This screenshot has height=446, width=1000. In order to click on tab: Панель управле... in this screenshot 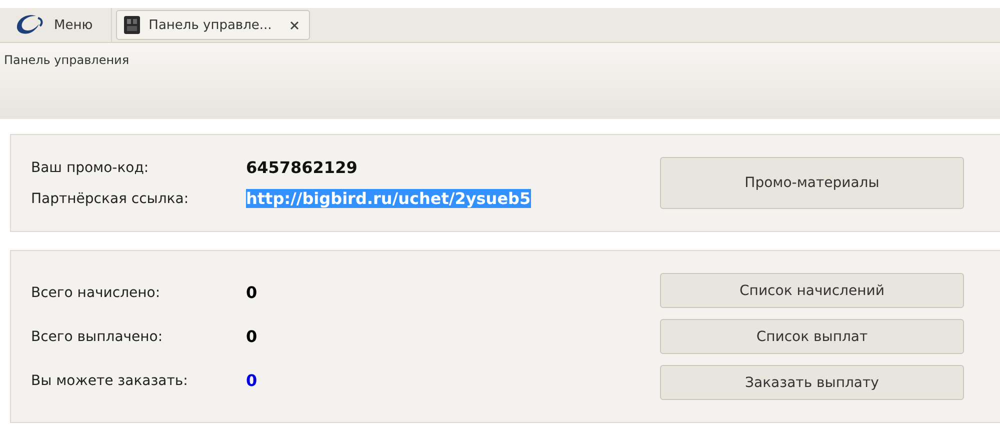, I will do `click(213, 25)`.